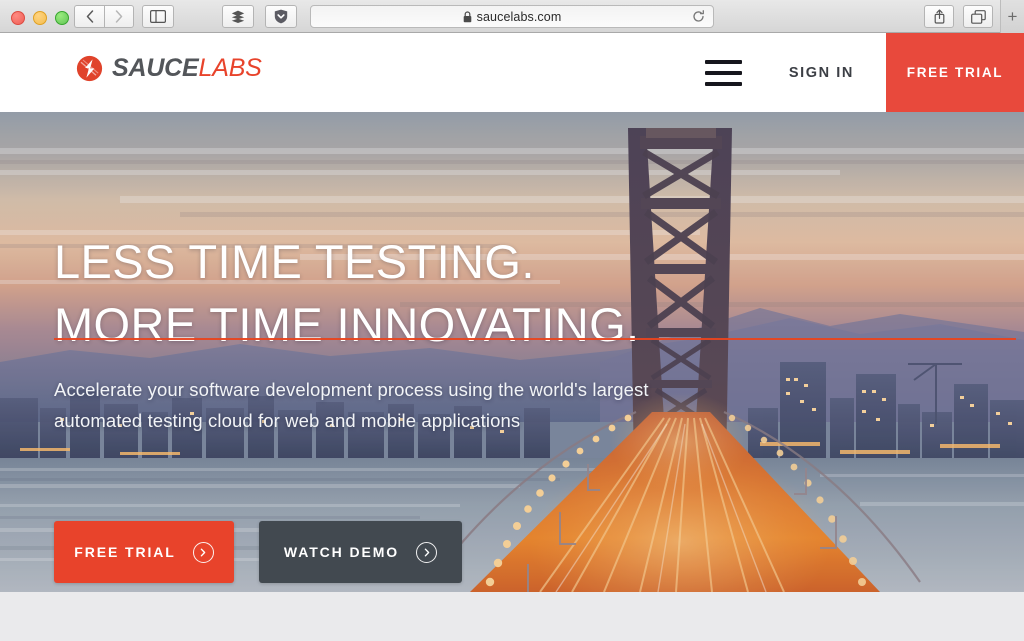 Image resolution: width=1024 pixels, height=641 pixels. What do you see at coordinates (347, 325) in the screenshot?
I see `hero-headline-line-2: MORE TIME INNOVATING.` at bounding box center [347, 325].